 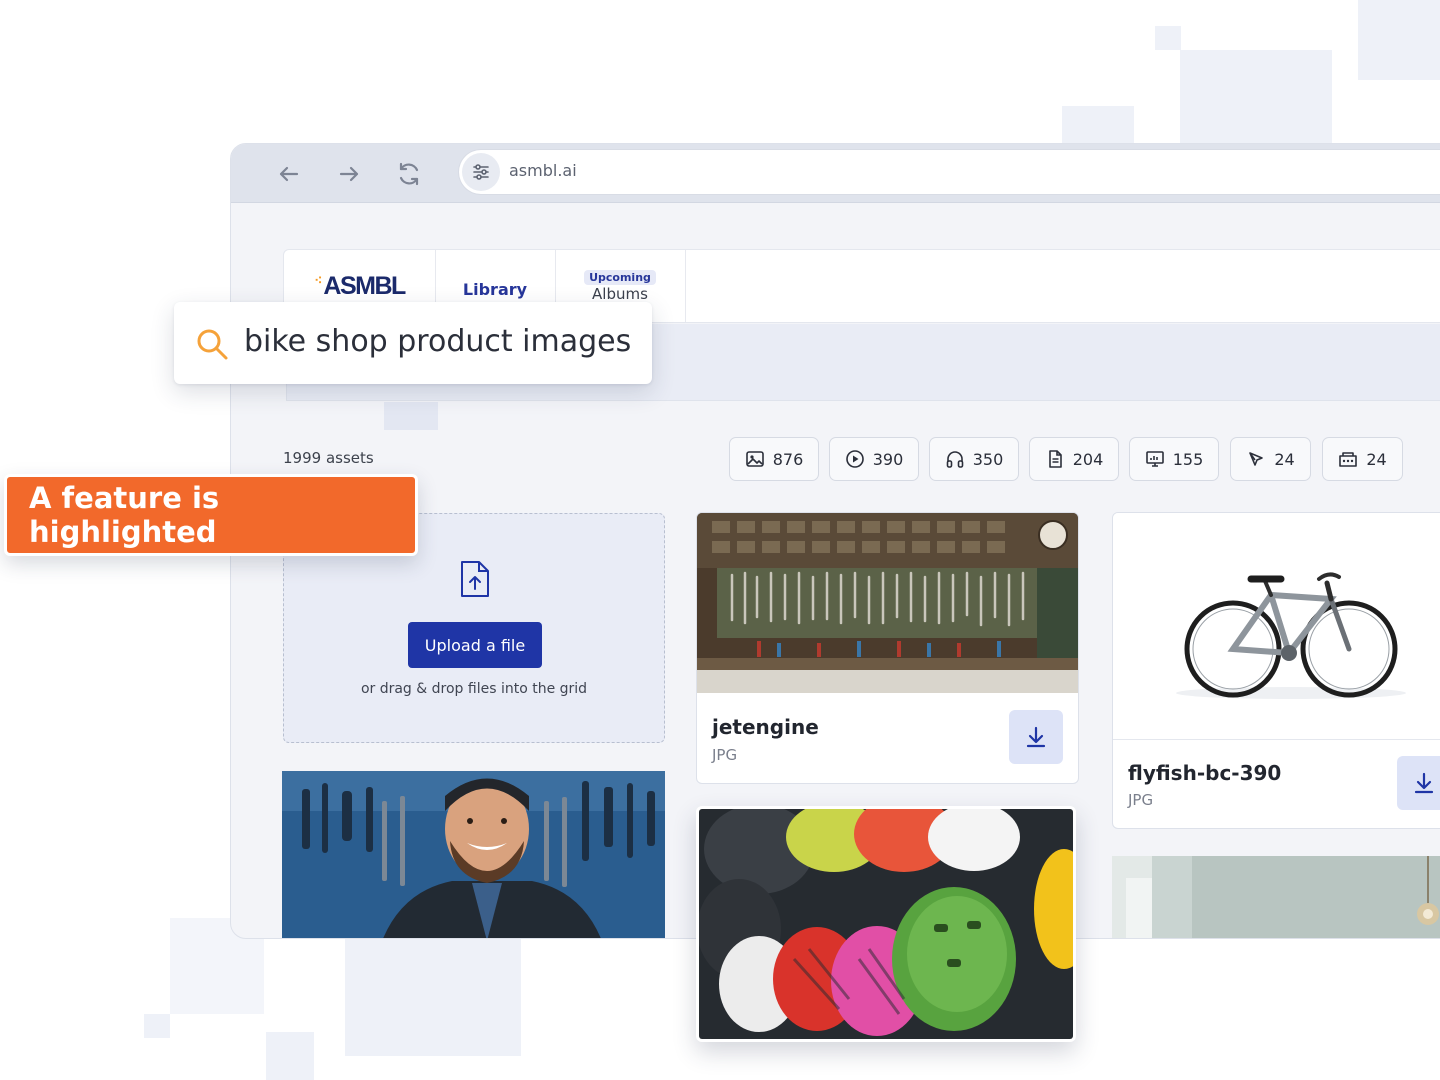 I want to click on bicycle-photo, so click(x=1291, y=635).